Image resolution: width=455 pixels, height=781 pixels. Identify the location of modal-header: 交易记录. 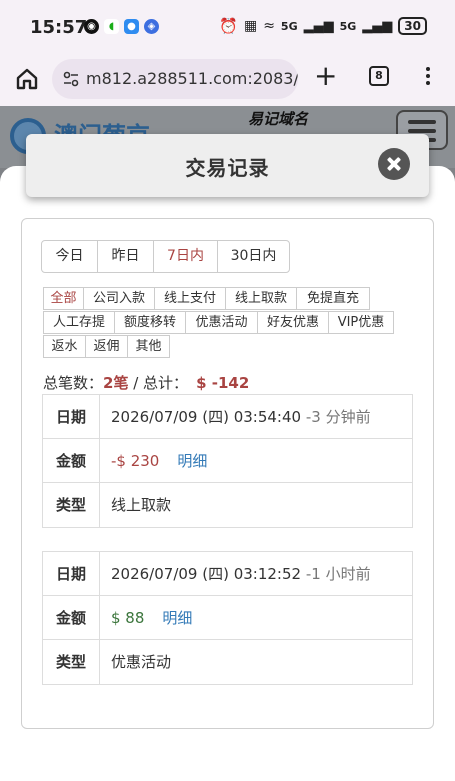
(227, 165).